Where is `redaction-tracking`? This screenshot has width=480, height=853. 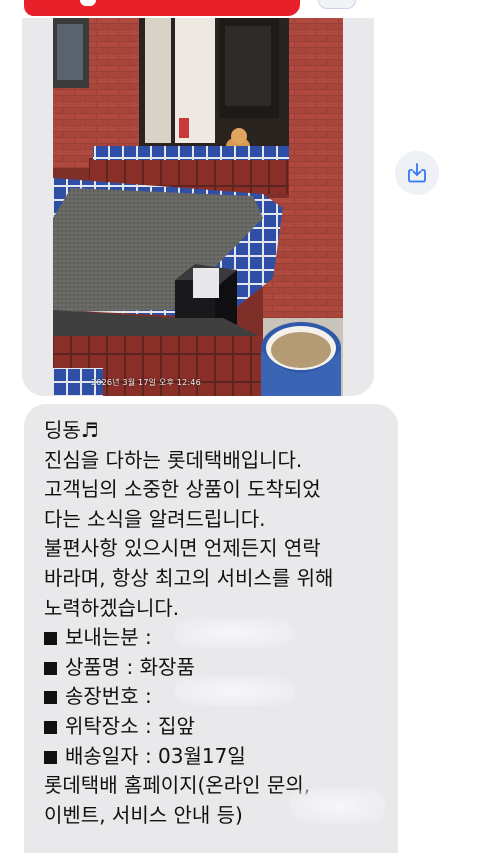 redaction-tracking is located at coordinates (234, 691).